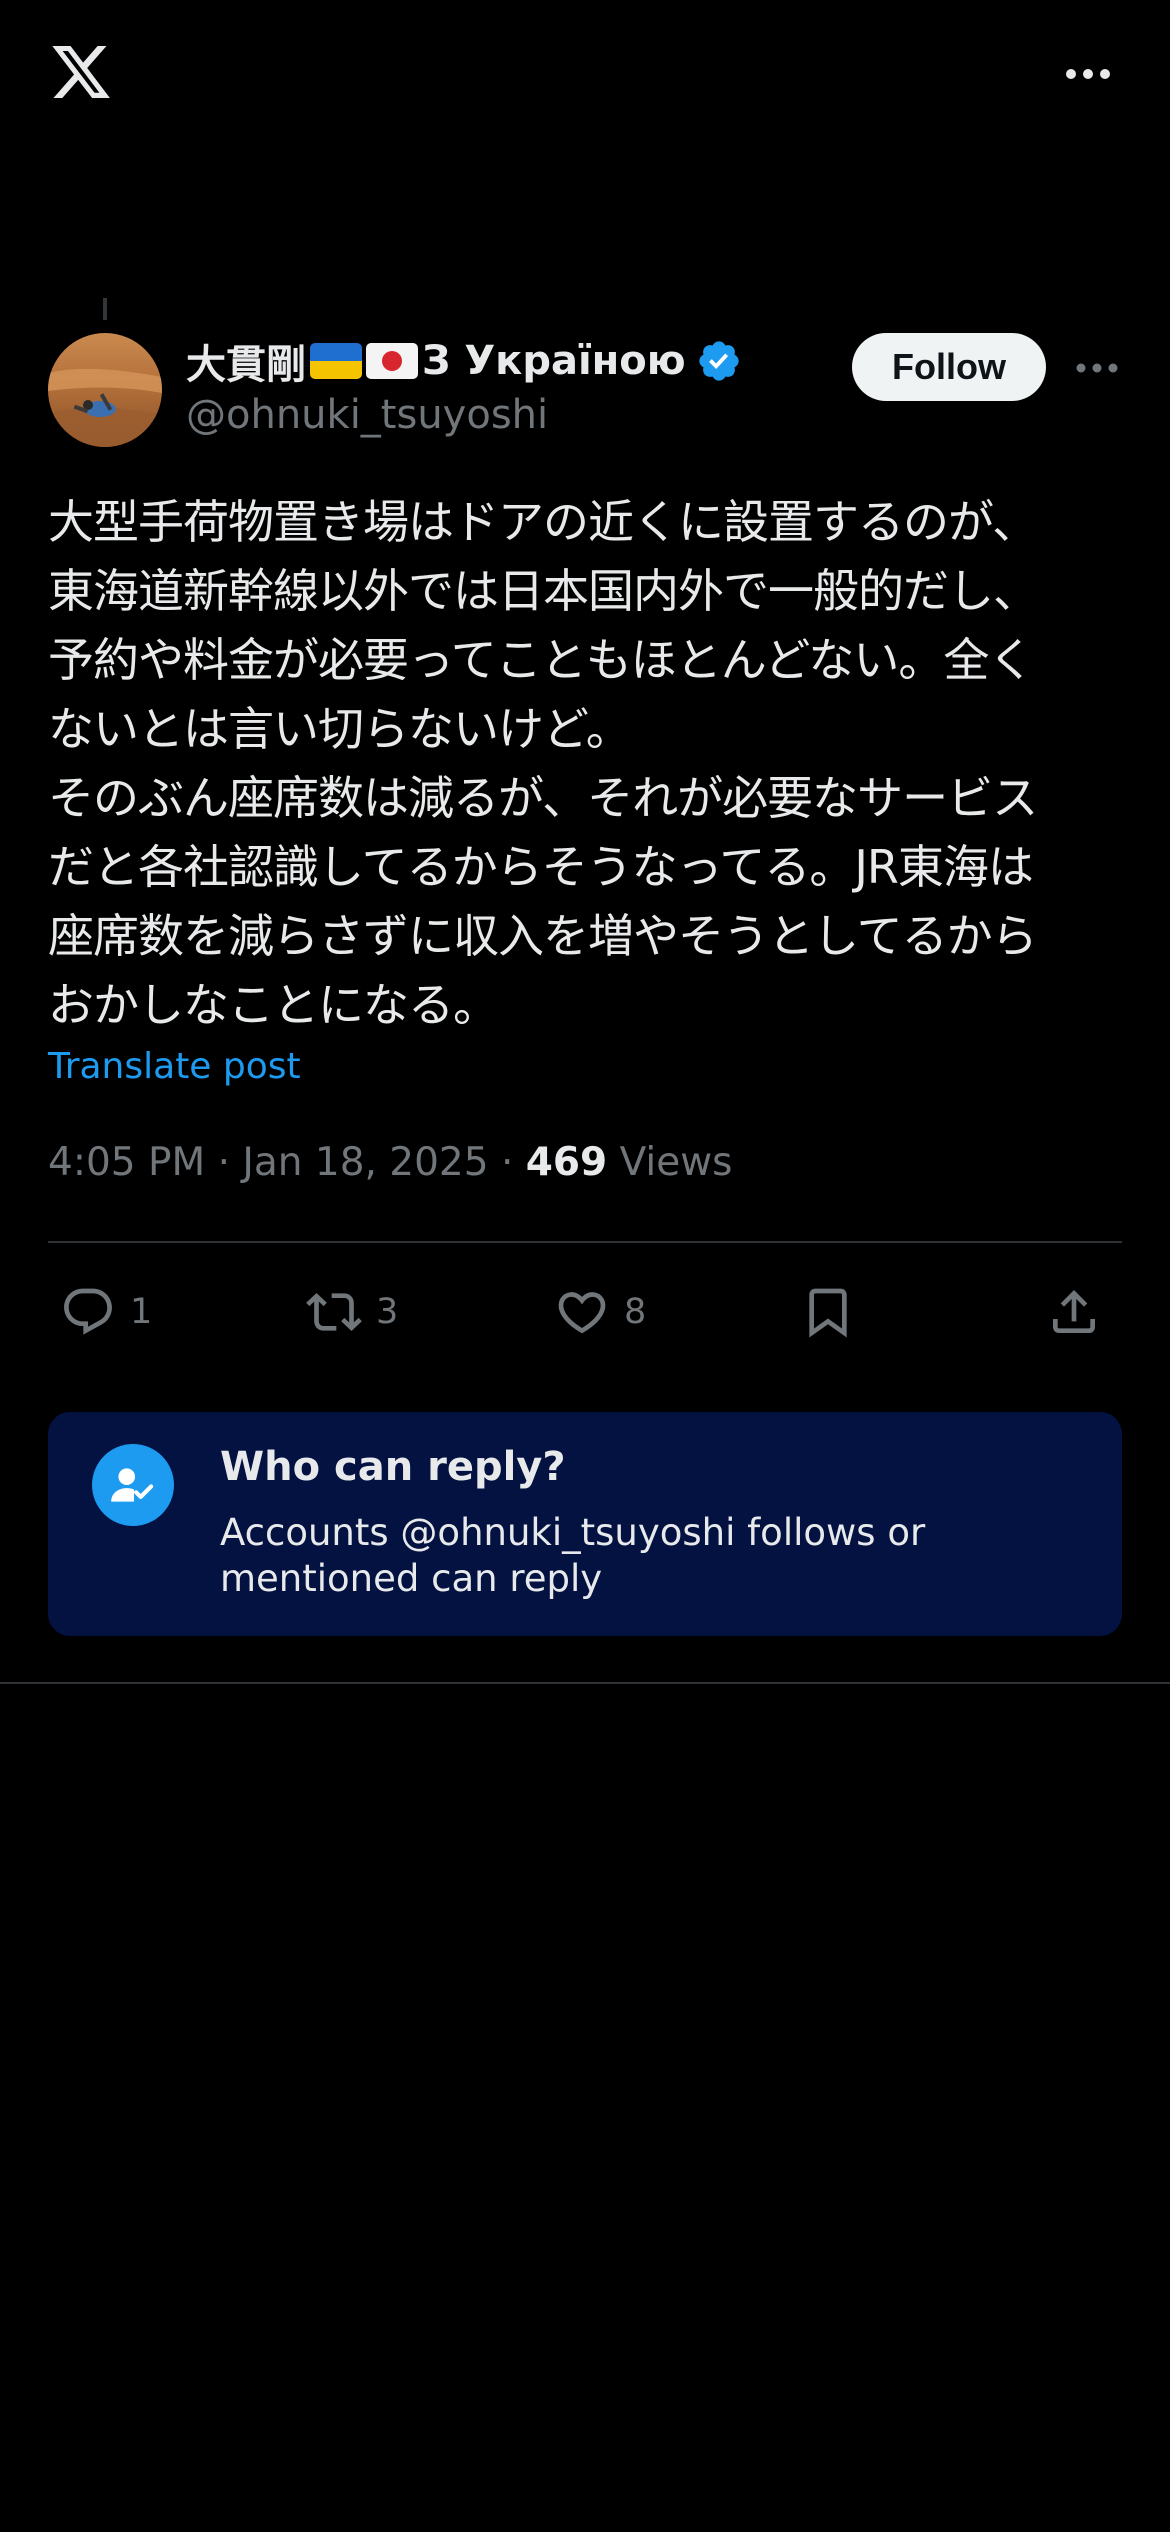 The image size is (1170, 2532). I want to click on avatar, so click(105, 390).